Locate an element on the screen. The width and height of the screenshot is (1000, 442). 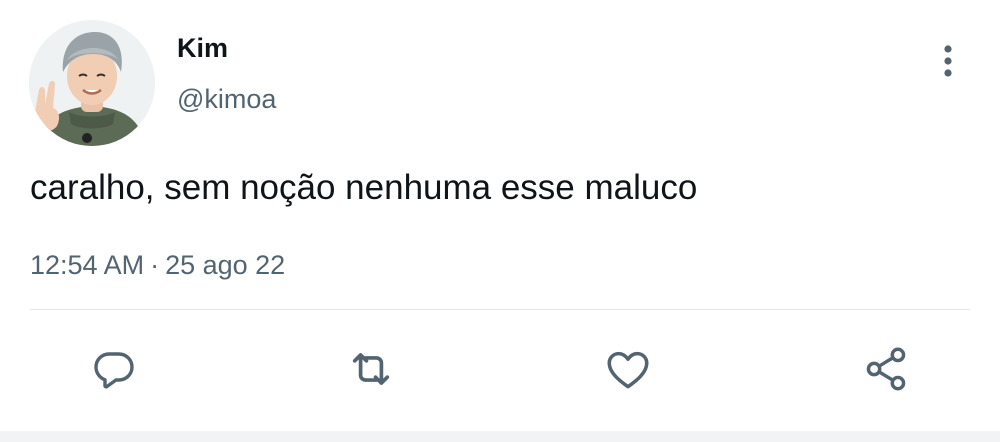
tweet-date: 25 ago 22 is located at coordinates (225, 265).